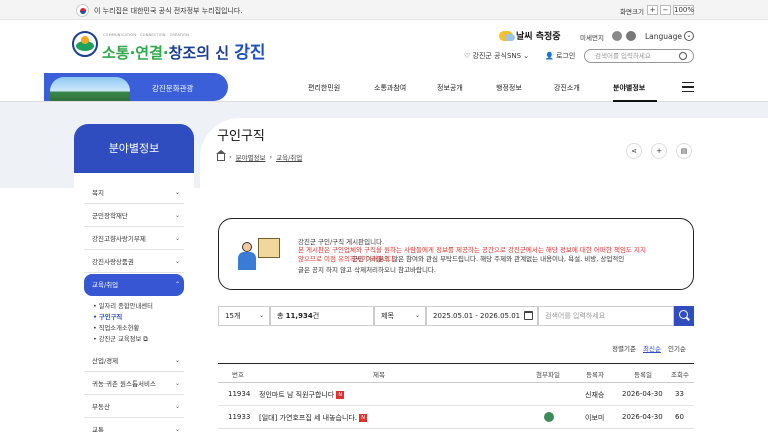  What do you see at coordinates (632, 12) in the screenshot?
I see `zoom-label: 화면크기` at bounding box center [632, 12].